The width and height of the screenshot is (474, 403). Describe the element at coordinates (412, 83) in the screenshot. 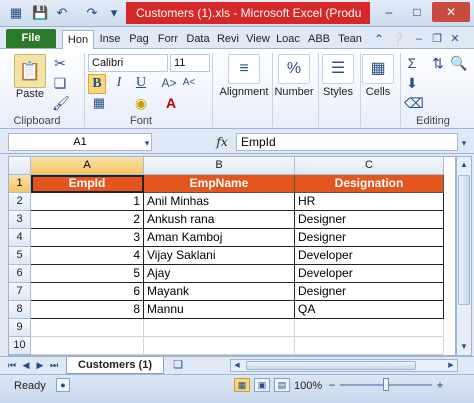

I see `fill-icon: ⬇` at that location.